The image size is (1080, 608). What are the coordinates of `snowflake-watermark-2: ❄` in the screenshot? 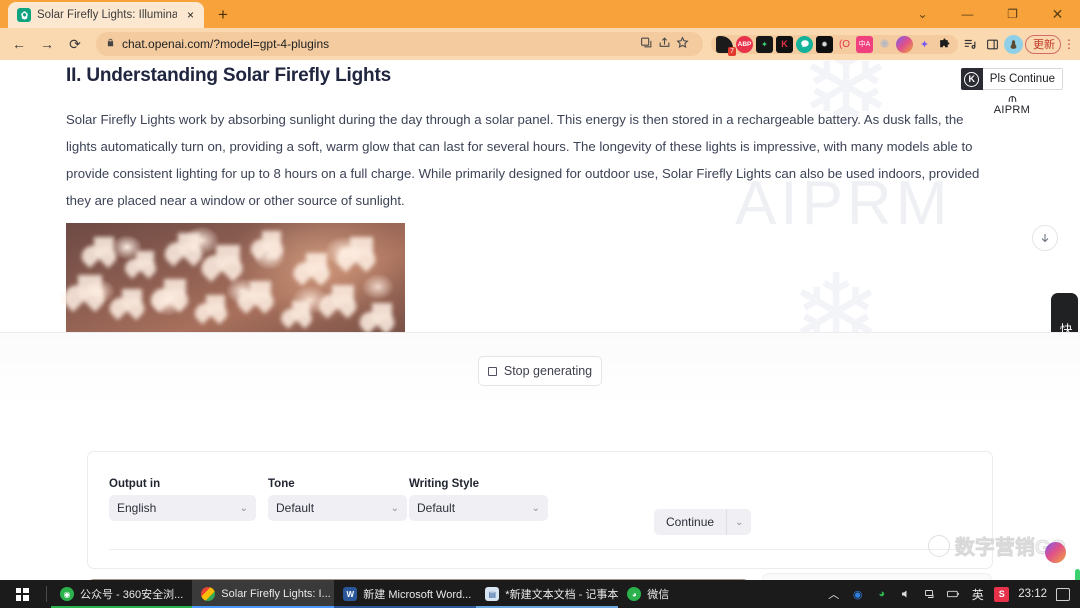 It's located at (836, 292).